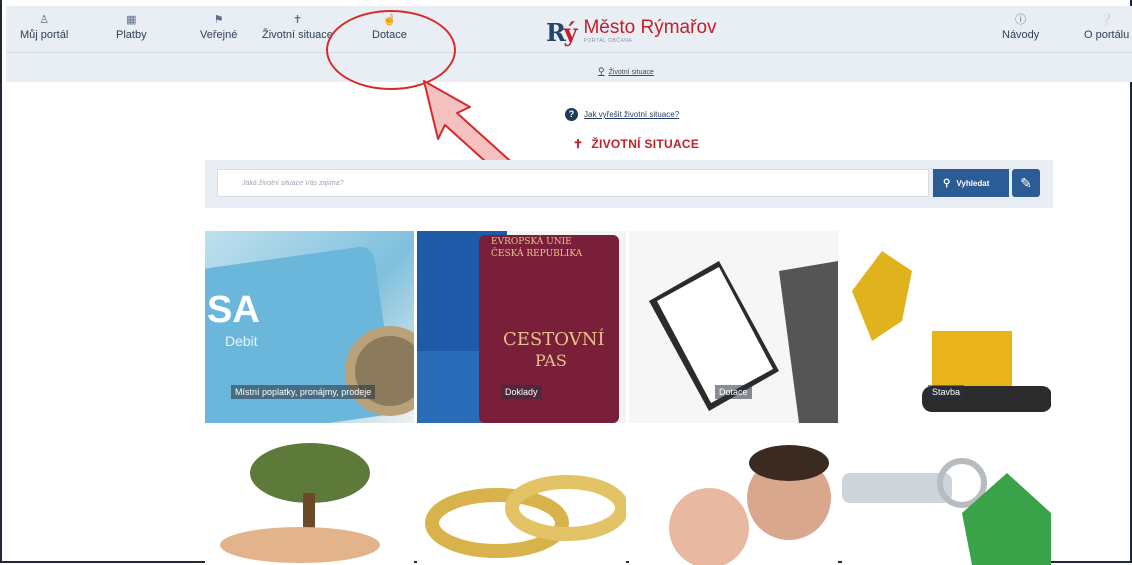 This screenshot has height=565, width=1132. Describe the element at coordinates (241, 341) in the screenshot. I see `card-sub-text: Debit` at that location.